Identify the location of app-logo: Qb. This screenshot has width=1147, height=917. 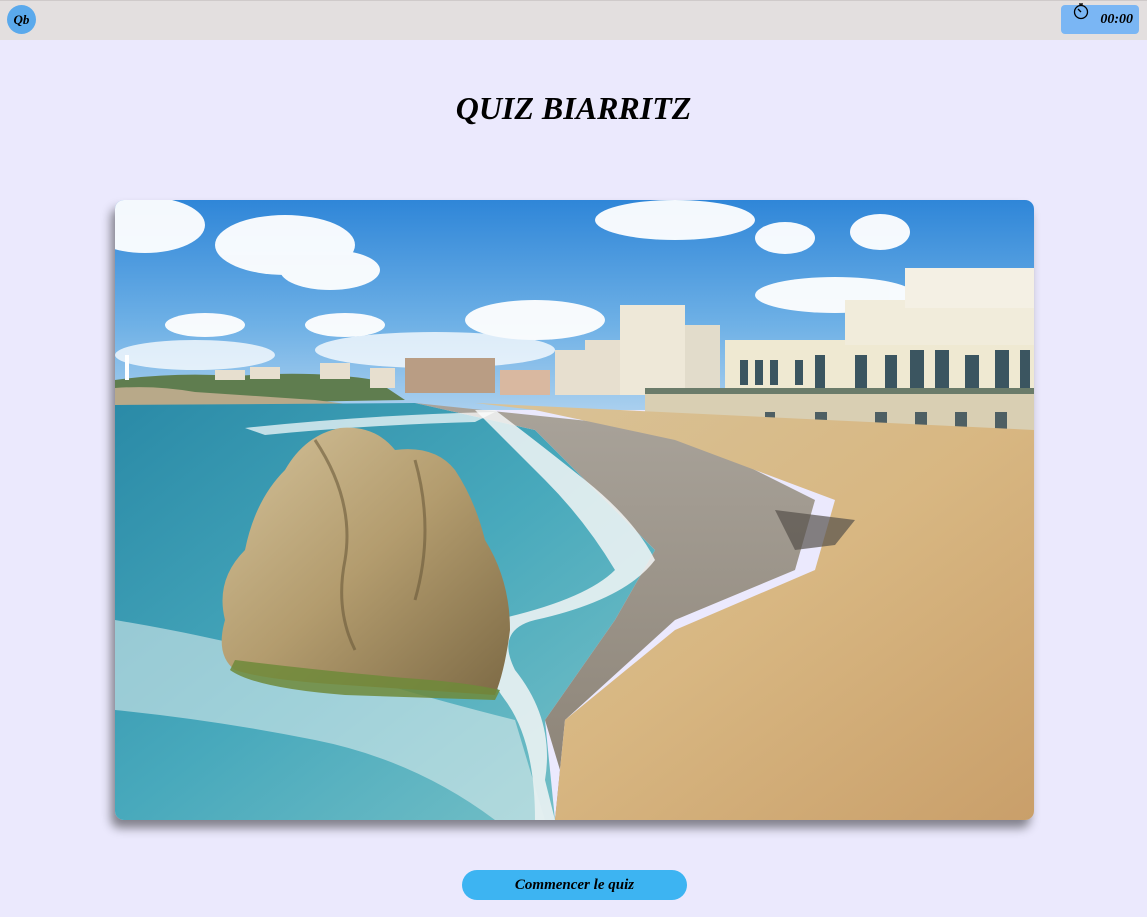
(21, 19).